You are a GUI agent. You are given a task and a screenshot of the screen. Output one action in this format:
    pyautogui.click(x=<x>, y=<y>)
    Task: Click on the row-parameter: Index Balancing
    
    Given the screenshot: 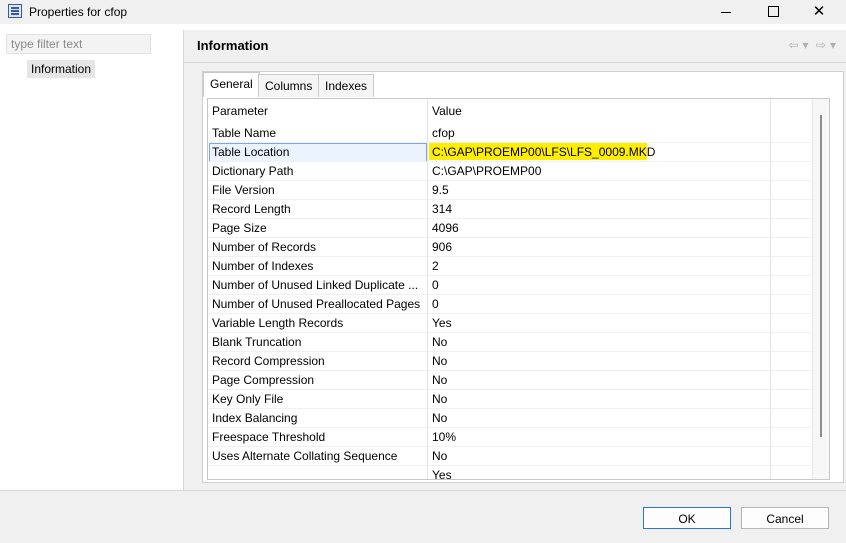 What is the action you would take?
    pyautogui.click(x=255, y=418)
    